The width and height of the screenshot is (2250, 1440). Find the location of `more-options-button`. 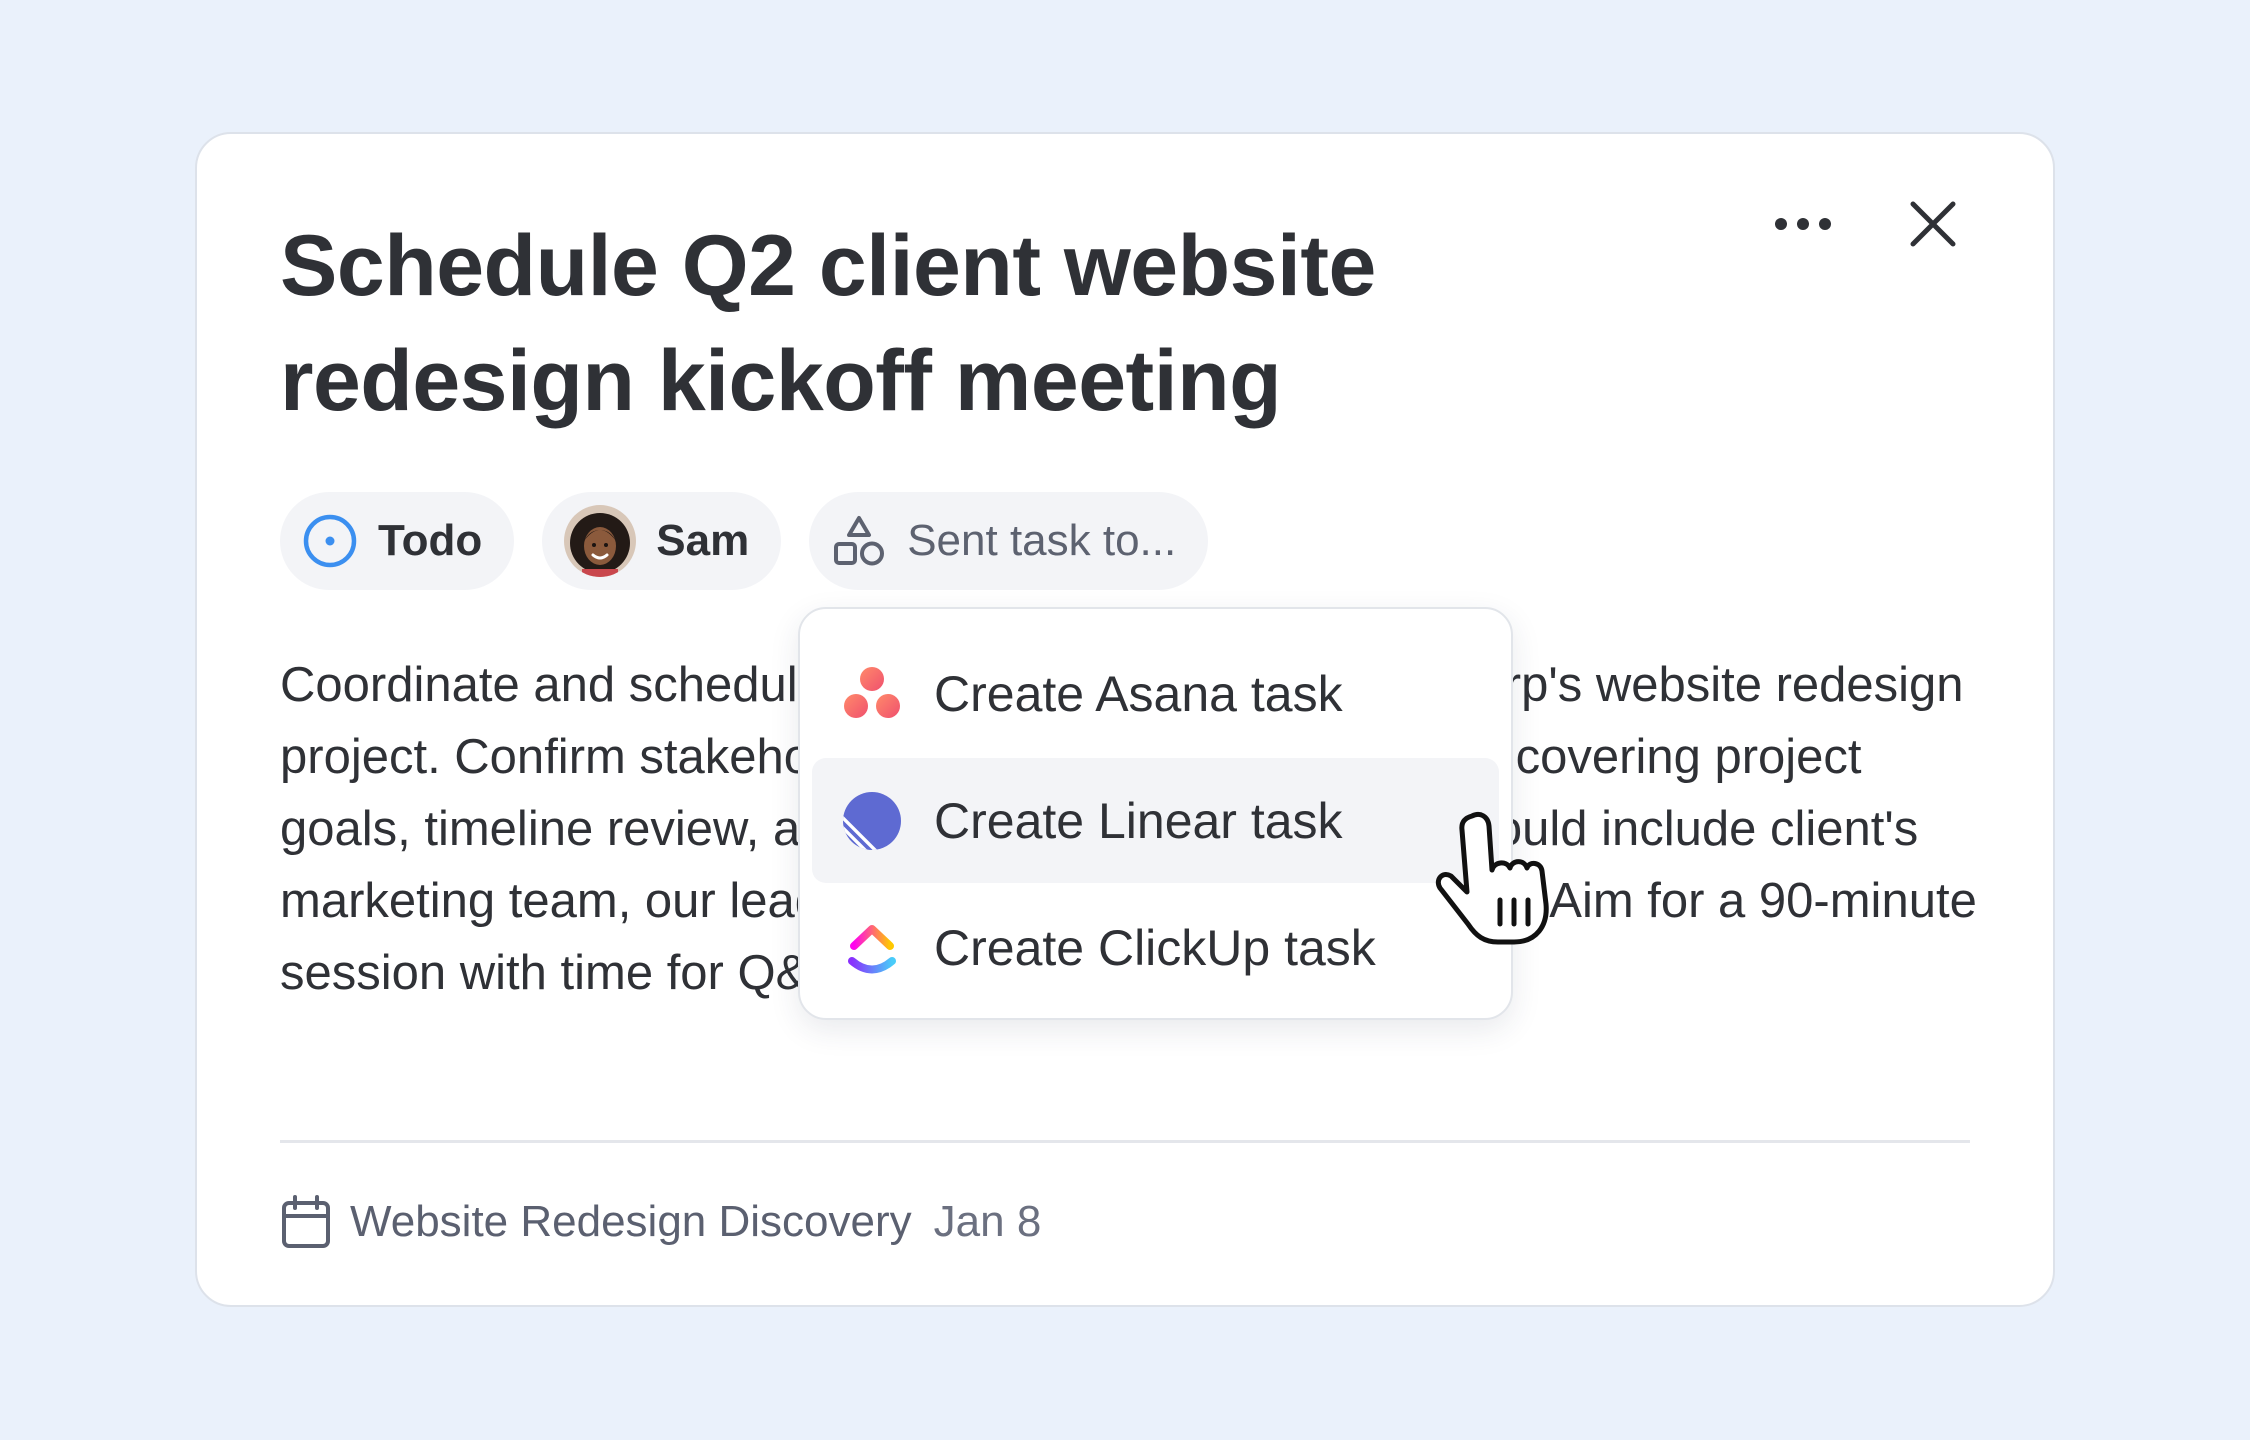

more-options-button is located at coordinates (1803, 224).